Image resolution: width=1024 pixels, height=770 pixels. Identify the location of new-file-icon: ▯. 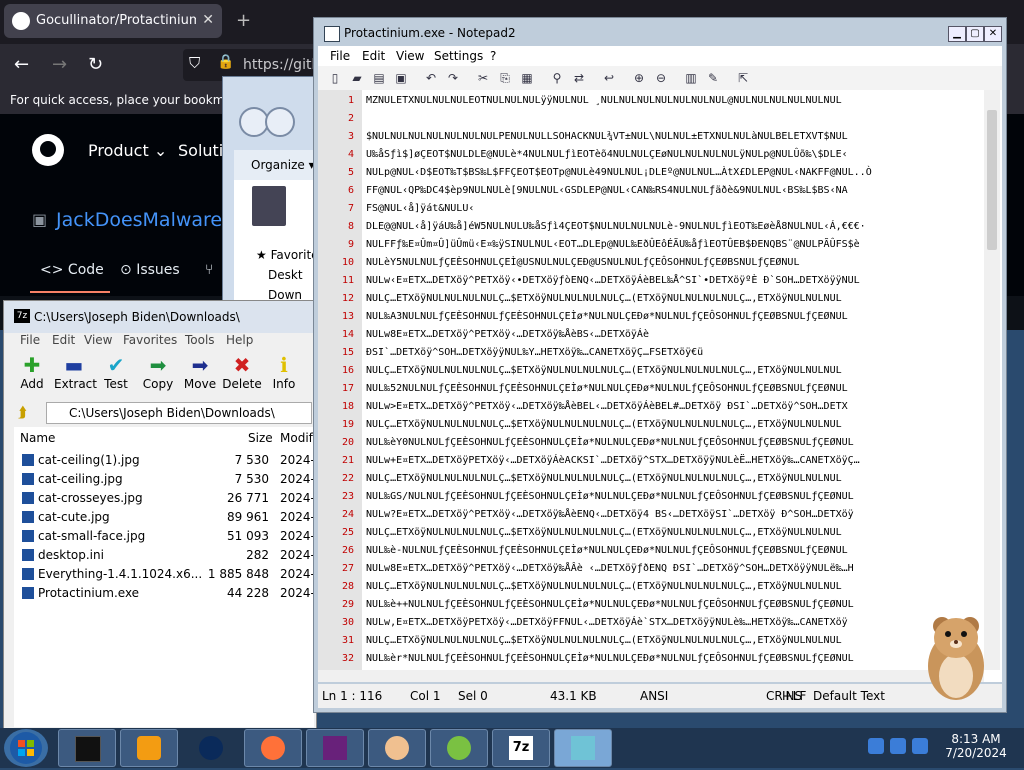
(335, 78).